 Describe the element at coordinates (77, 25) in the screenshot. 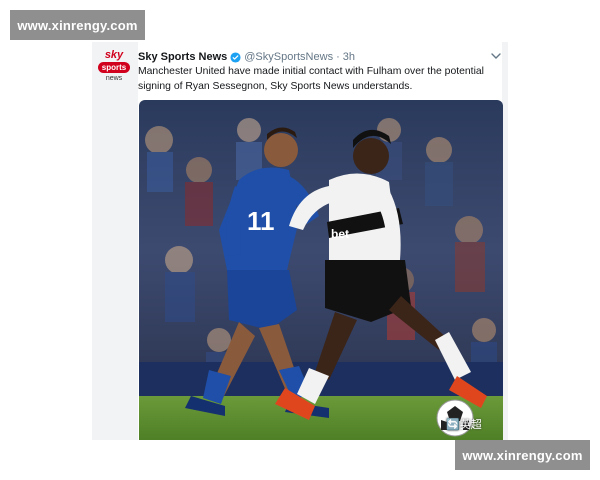

I see `watermark-top: www.xinrengy.com` at that location.